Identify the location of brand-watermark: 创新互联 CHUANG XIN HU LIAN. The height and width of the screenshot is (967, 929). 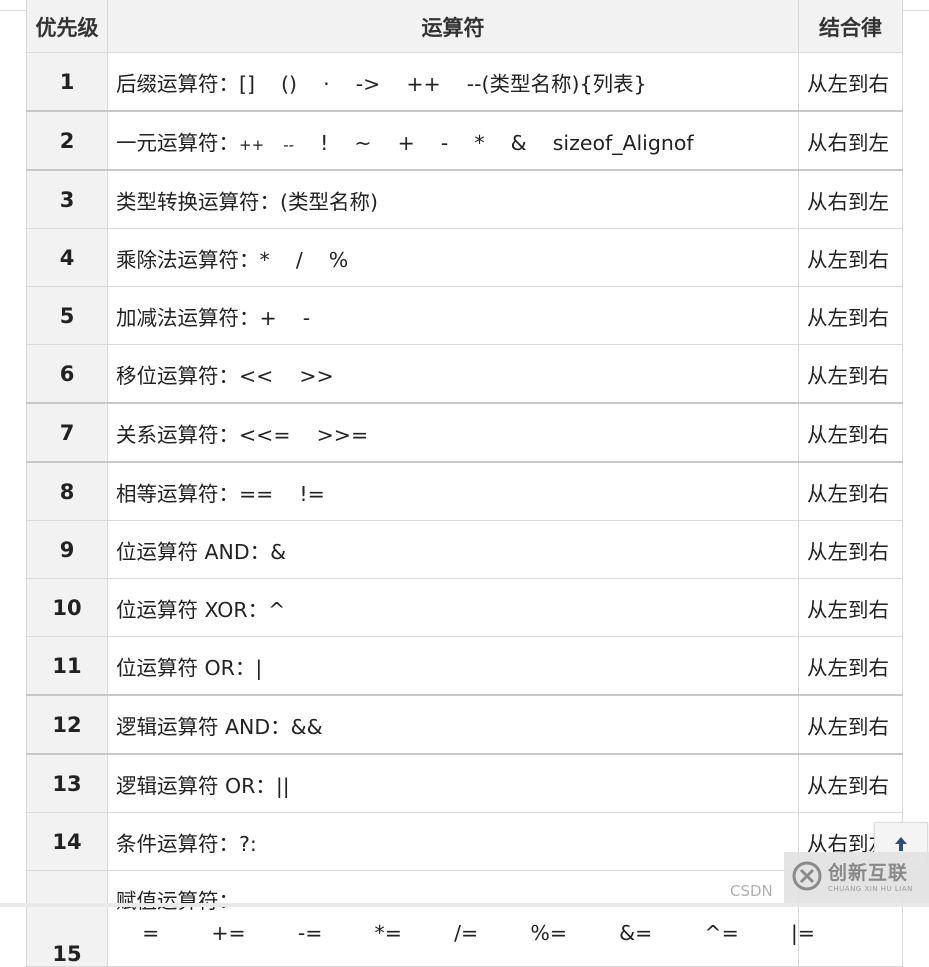
(856, 878).